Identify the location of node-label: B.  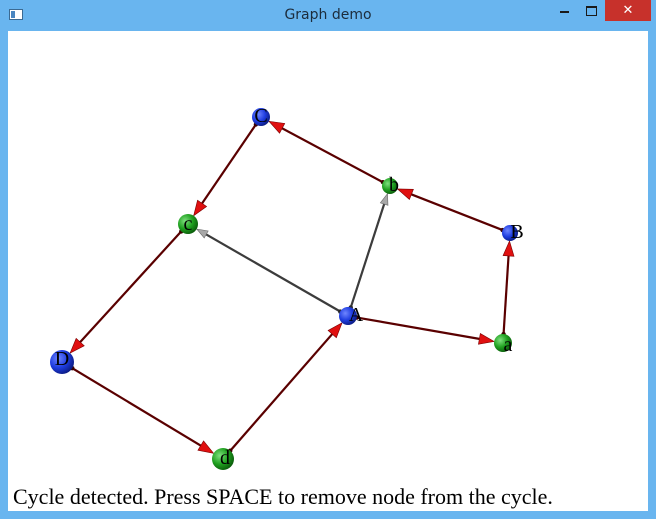
(516, 232).